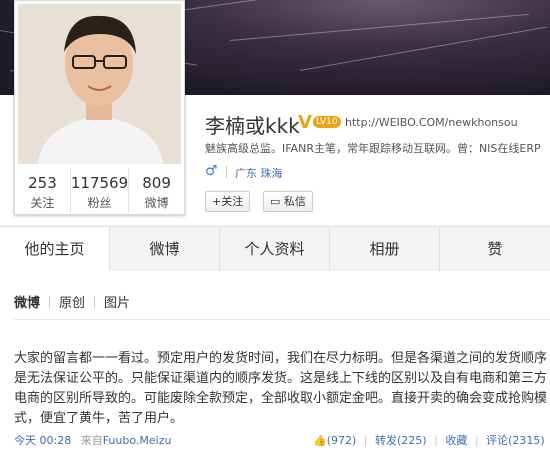 This screenshot has height=456, width=550. I want to click on avatar-photo-icon, so click(99, 84).